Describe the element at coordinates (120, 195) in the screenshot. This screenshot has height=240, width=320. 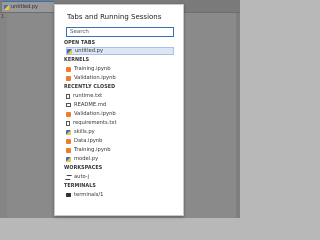
I see `list-item: terminals/1` at that location.